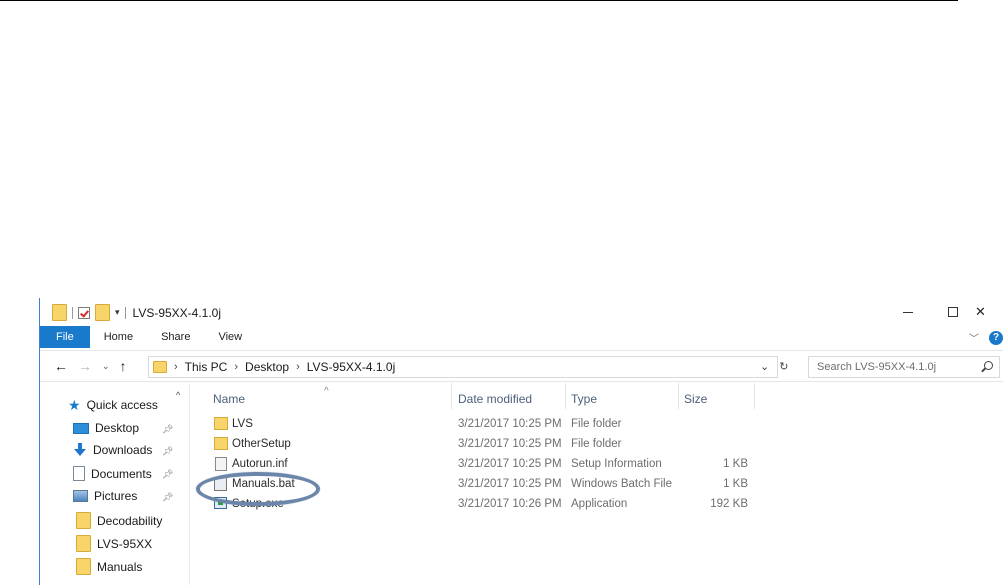  Describe the element at coordinates (106, 366) in the screenshot. I see `recent-locations-icon: ⌄` at that location.